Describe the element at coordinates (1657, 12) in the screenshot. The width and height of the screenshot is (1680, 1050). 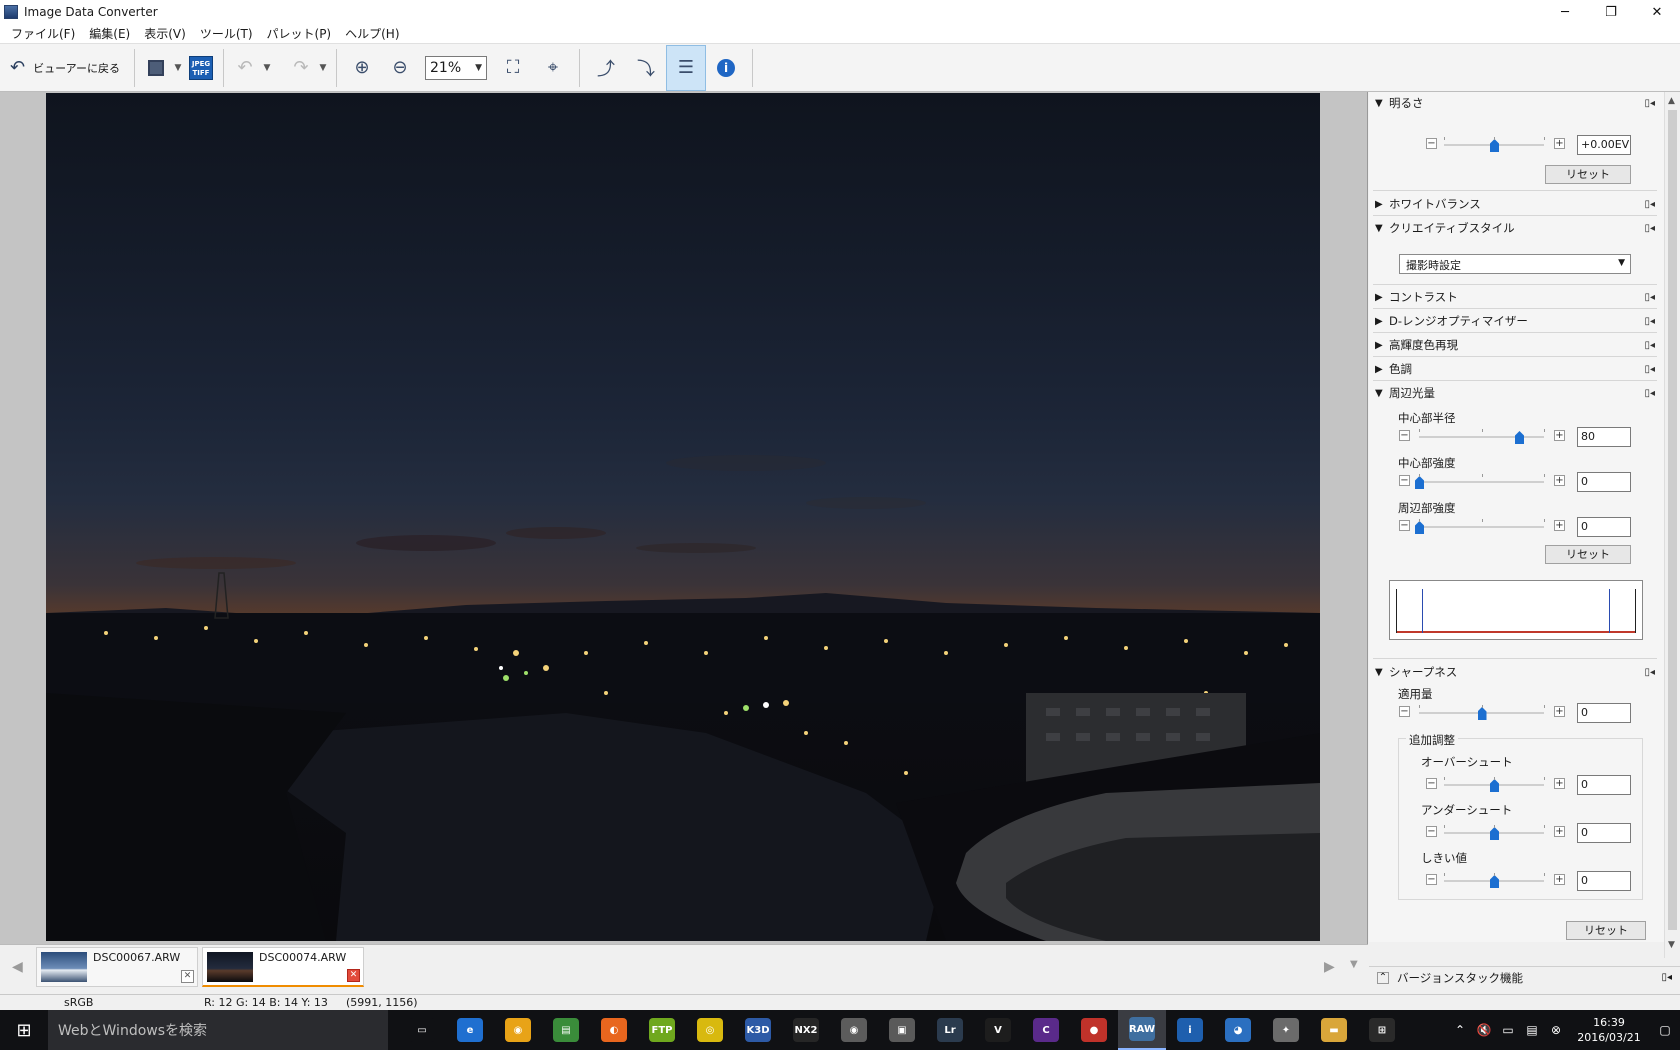
I see `close-button: ✕` at that location.